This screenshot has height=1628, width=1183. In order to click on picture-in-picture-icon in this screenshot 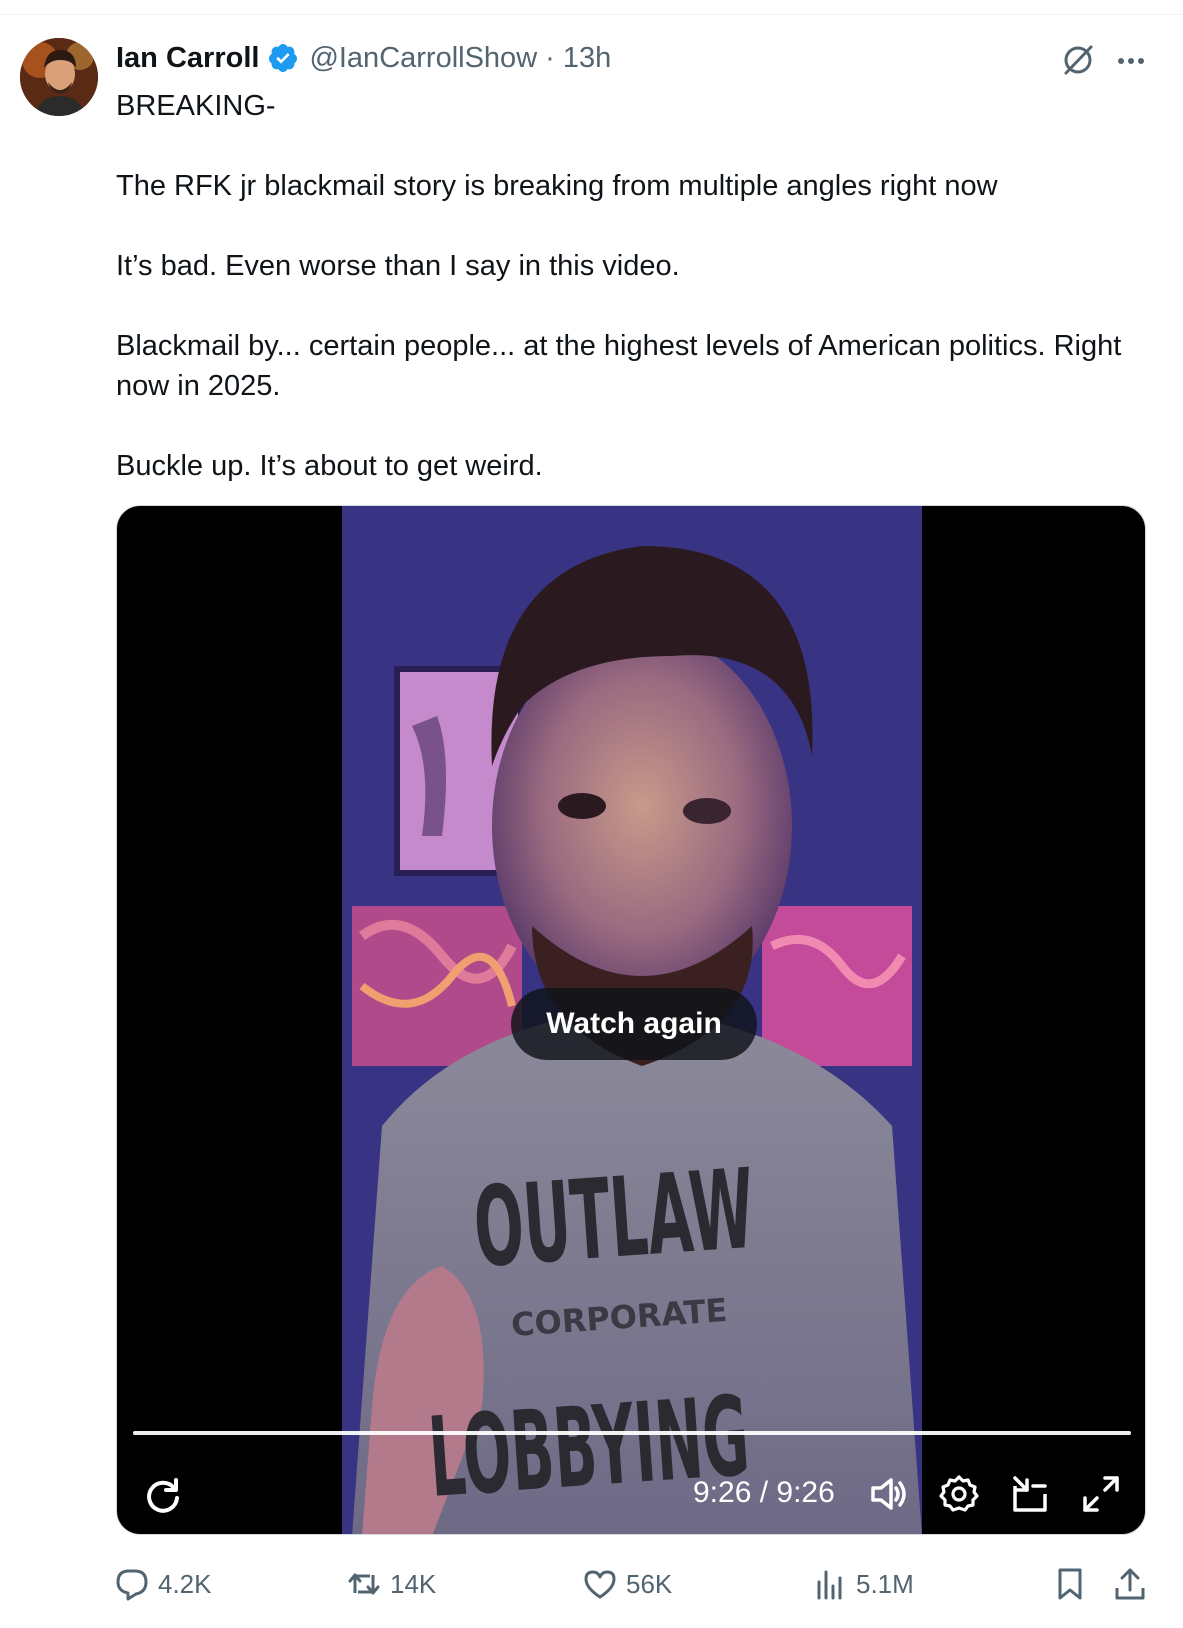, I will do `click(1031, 1494)`.